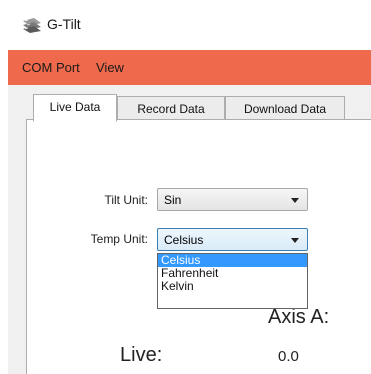  What do you see at coordinates (232, 199) in the screenshot?
I see `tilt-unit-select: Sin` at bounding box center [232, 199].